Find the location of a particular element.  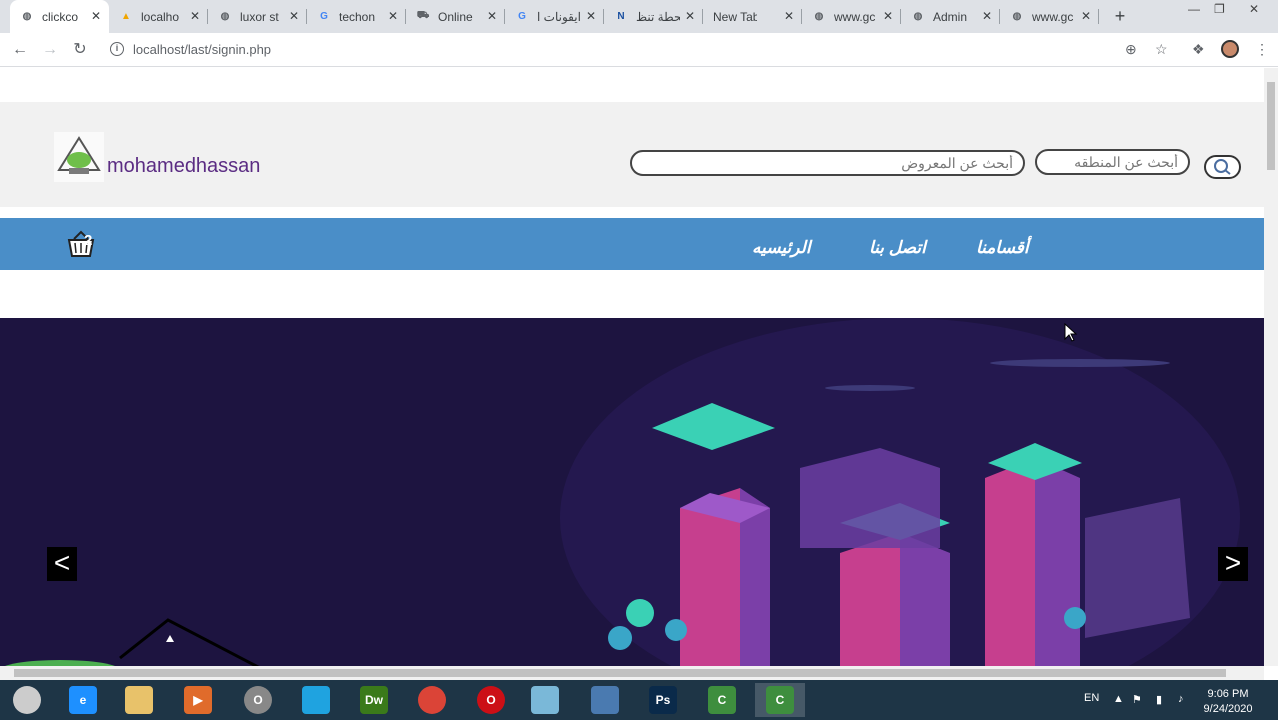

back-icon: ← is located at coordinates (20, 50).